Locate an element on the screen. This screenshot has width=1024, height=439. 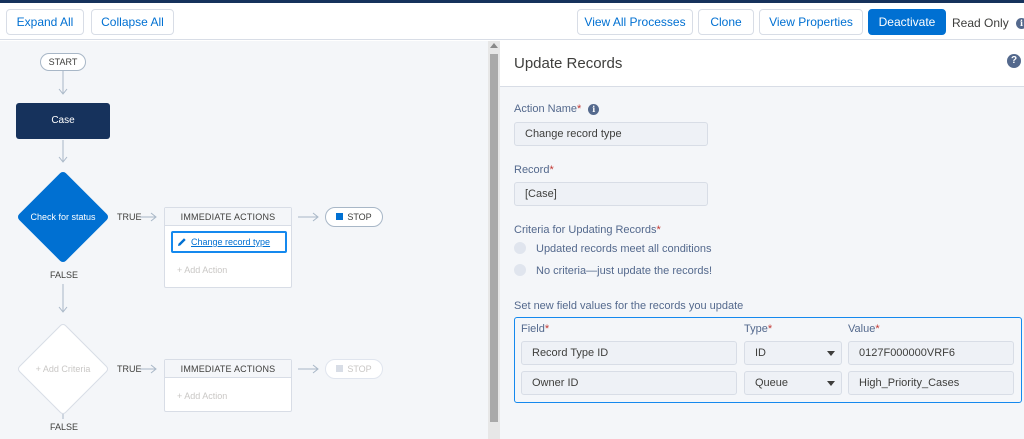
record-field: [Case] is located at coordinates (611, 194).